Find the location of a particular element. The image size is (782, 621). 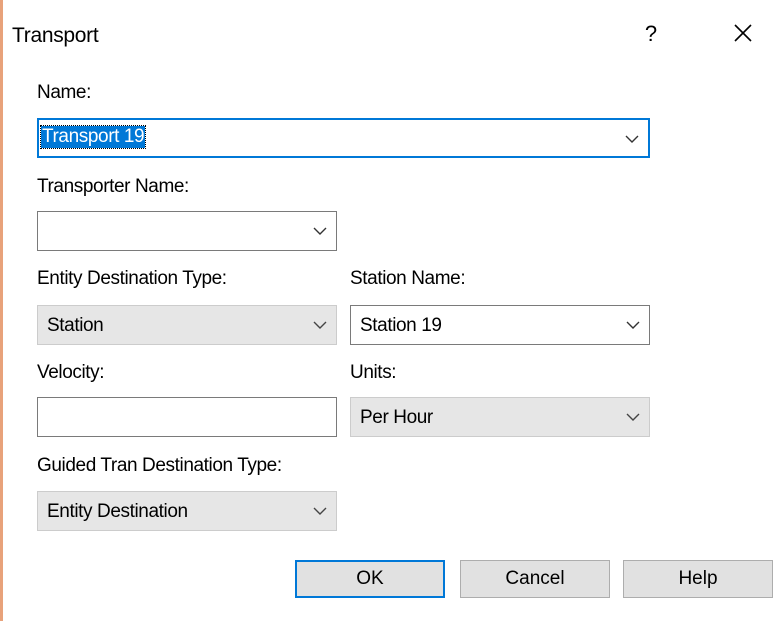

entity-destination-type-select: Station is located at coordinates (187, 325).